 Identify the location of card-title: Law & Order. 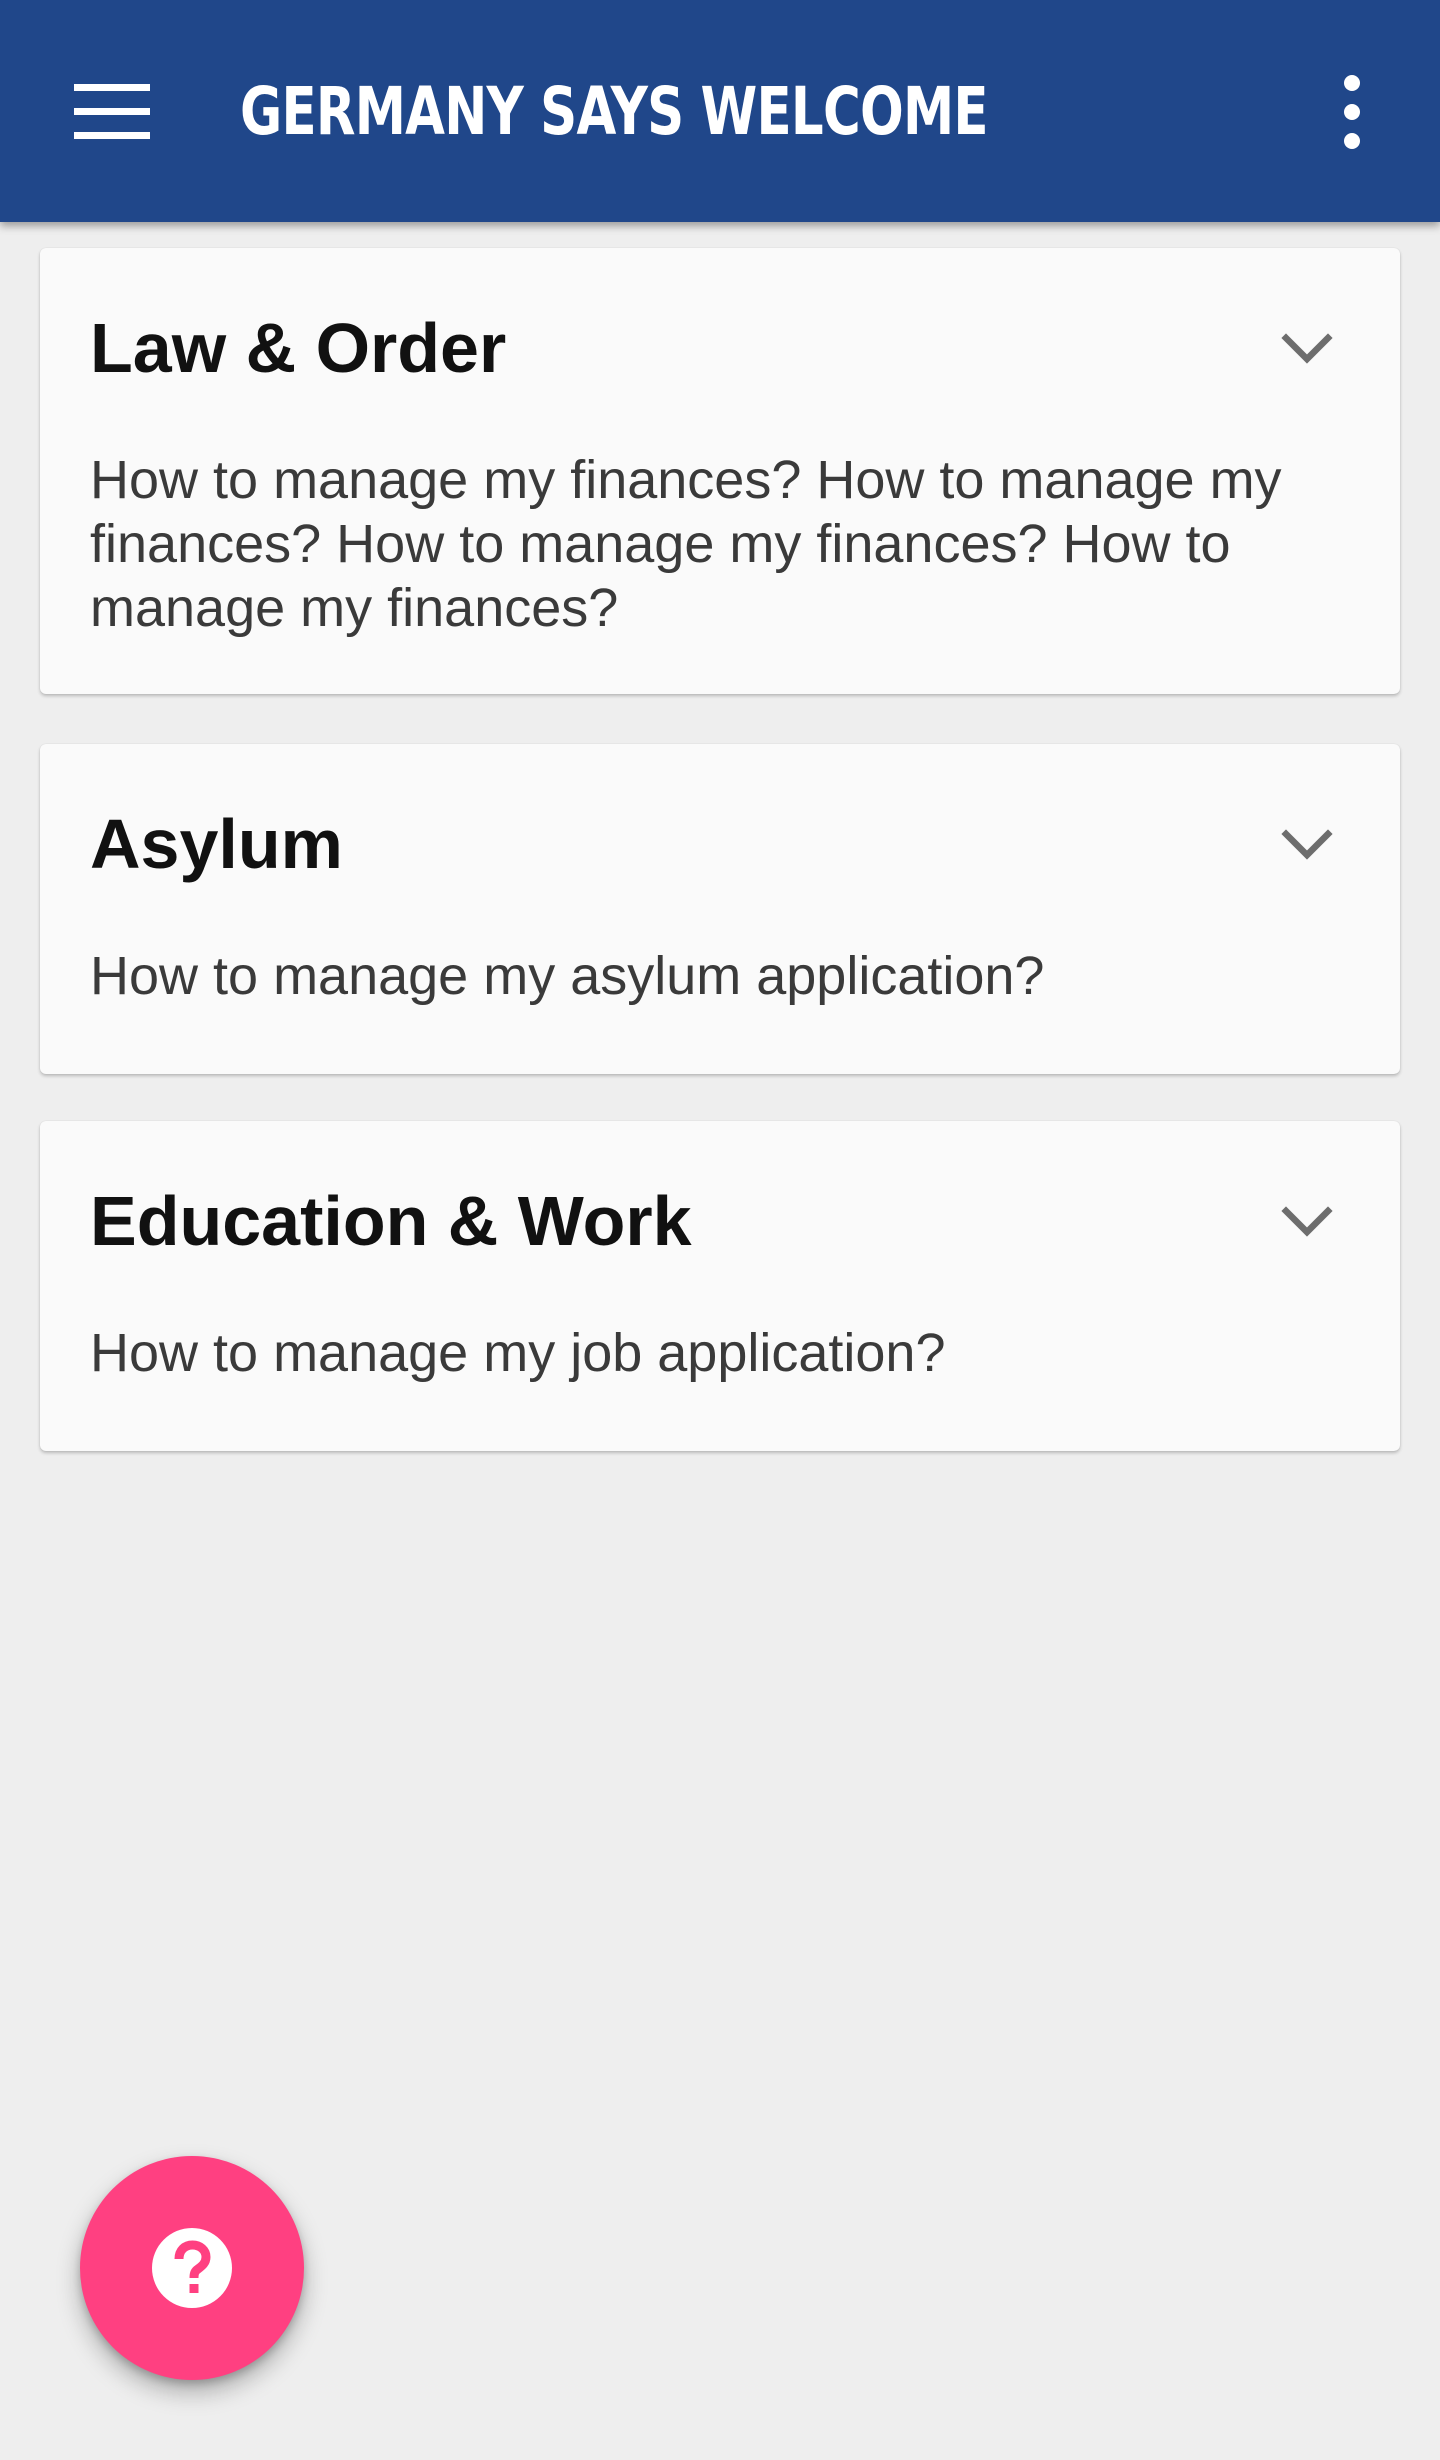
(298, 348).